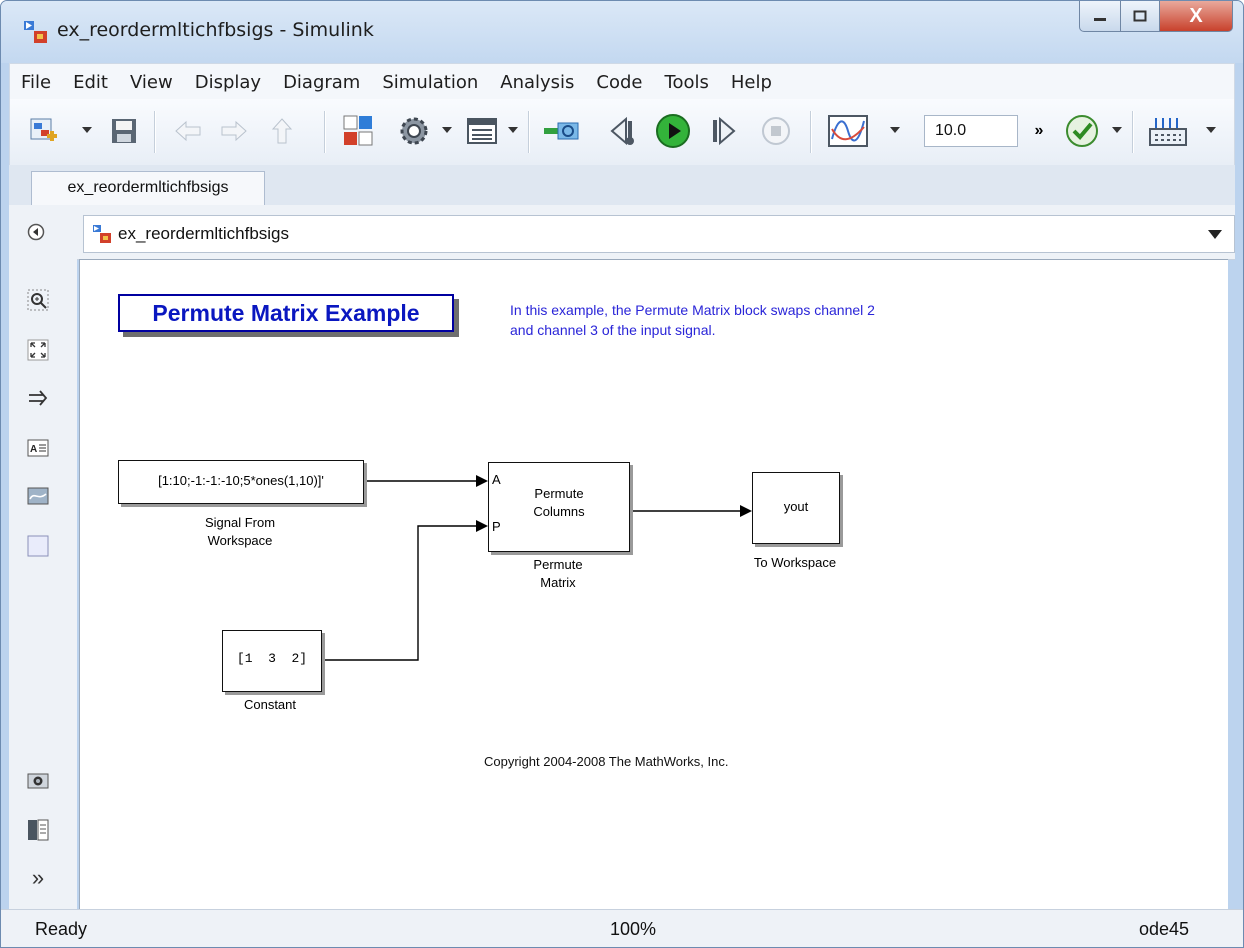  What do you see at coordinates (619, 82) in the screenshot?
I see `menu-code: Code` at bounding box center [619, 82].